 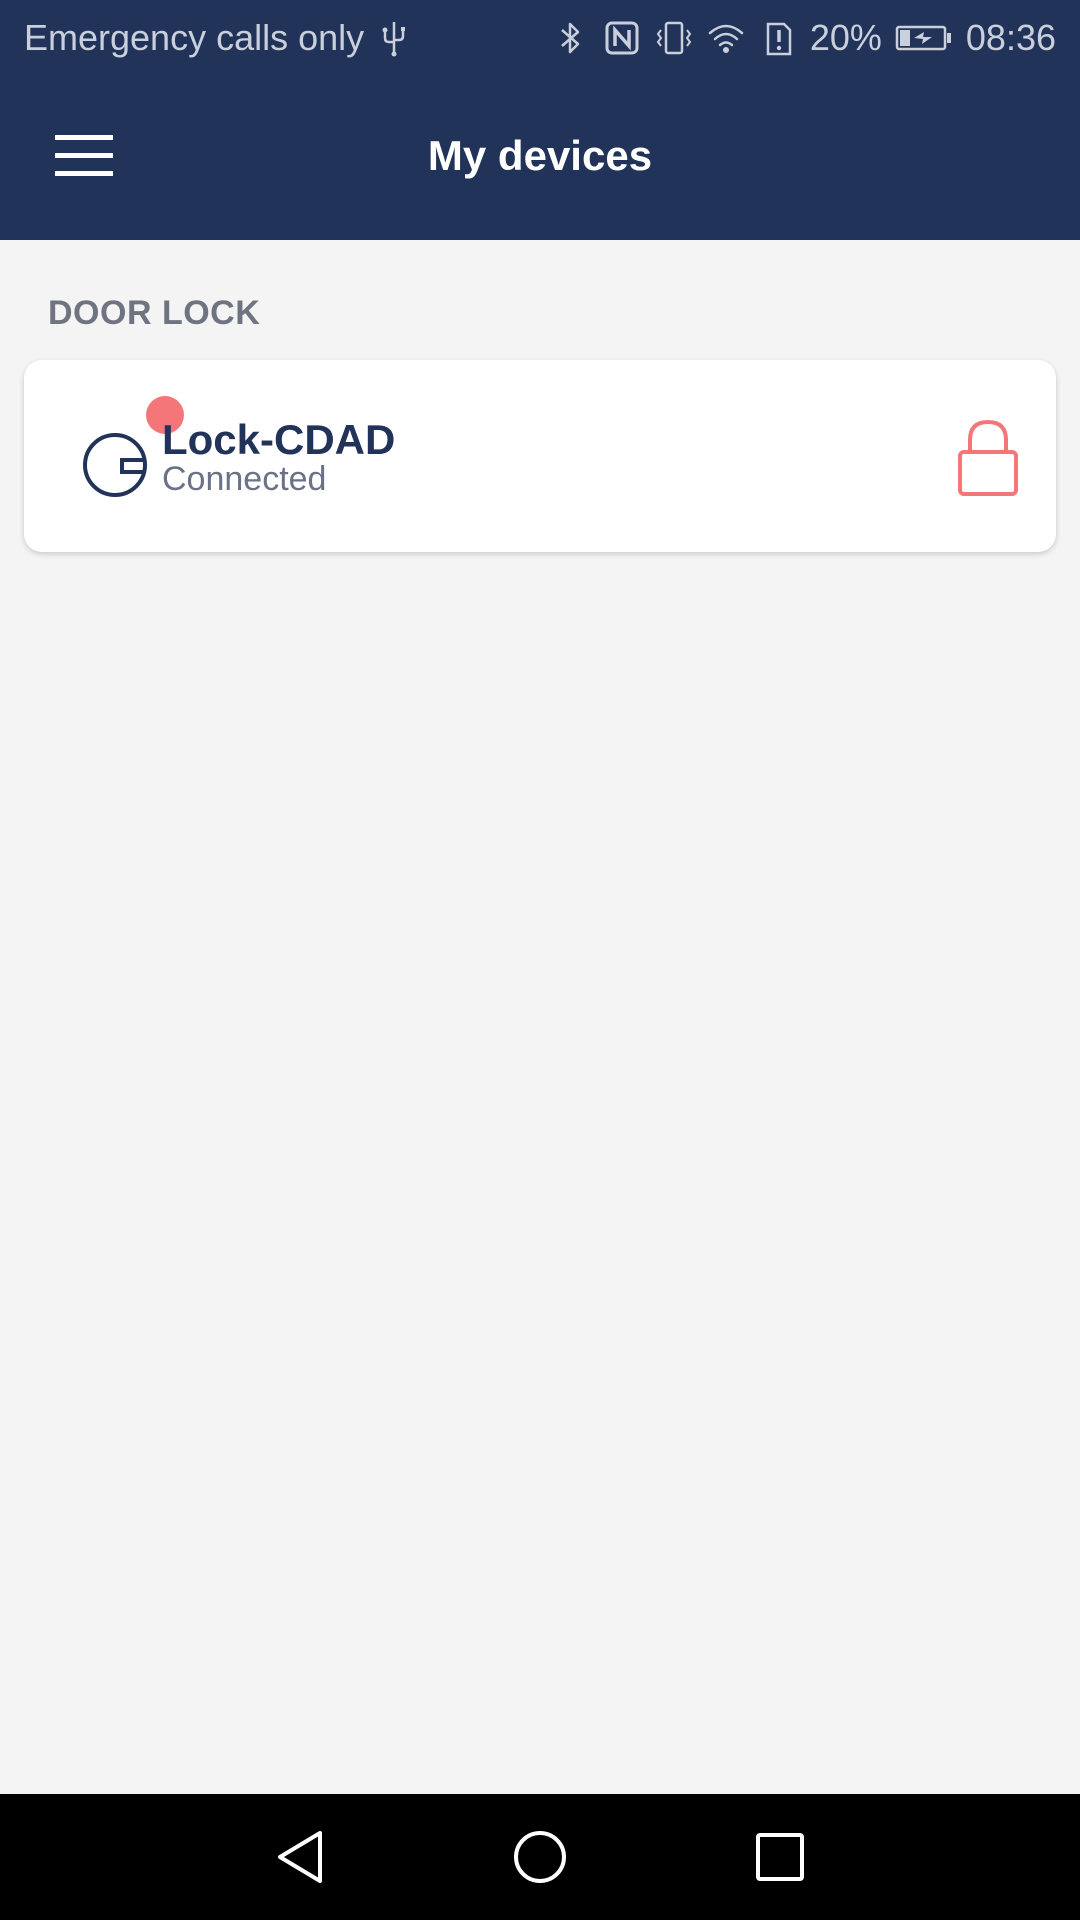 I want to click on recents-icon, so click(x=780, y=1857).